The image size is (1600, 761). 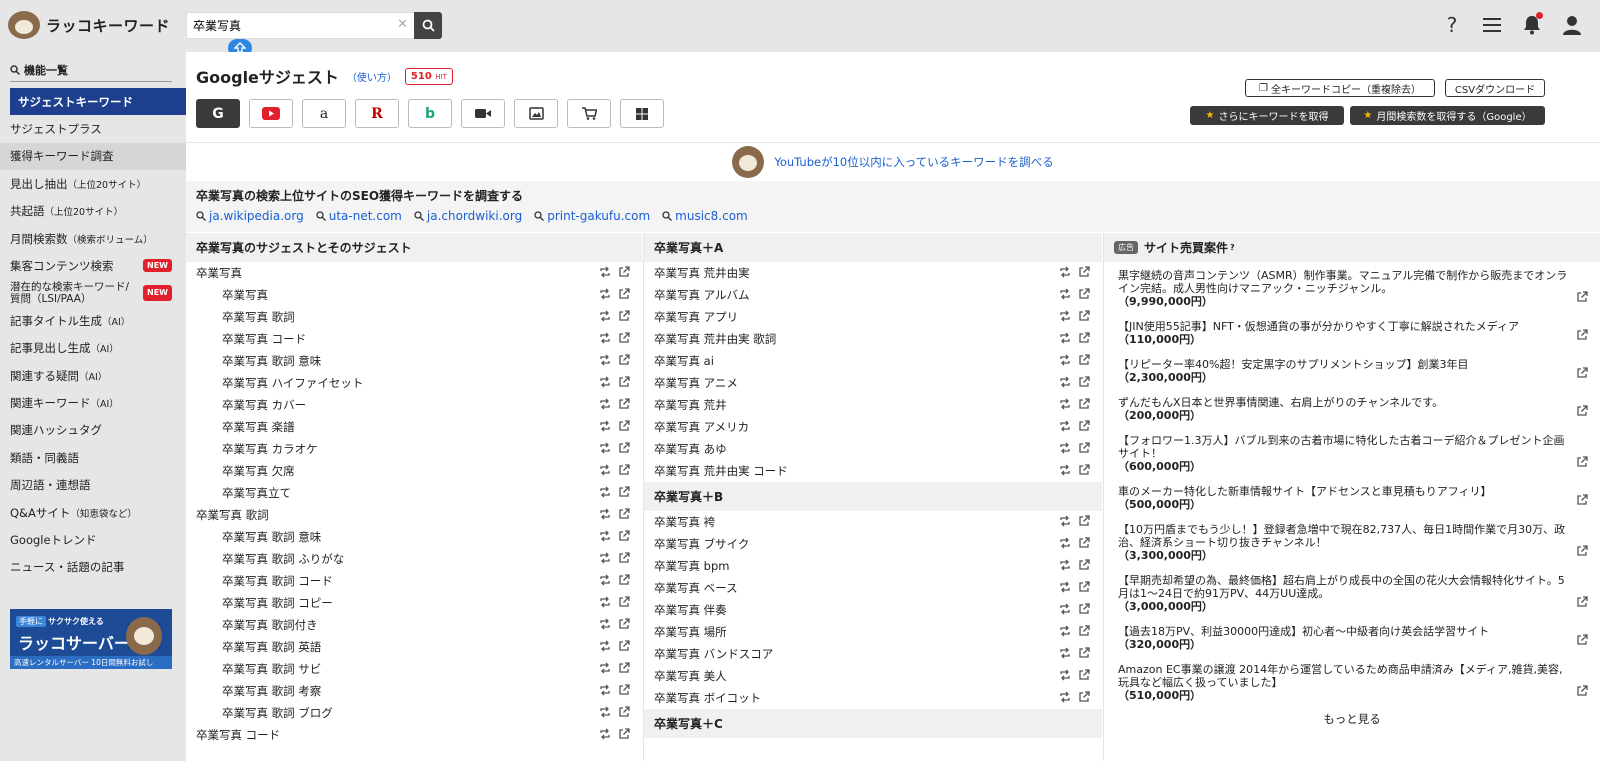 What do you see at coordinates (873, 383) in the screenshot?
I see `keyword-row: 卒業写真 アニメ` at bounding box center [873, 383].